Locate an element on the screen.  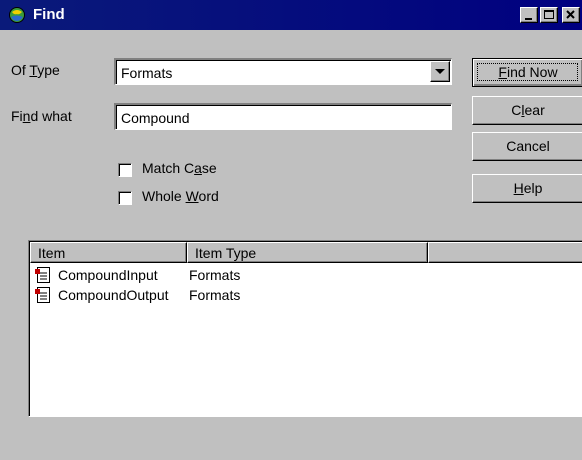
clear-label: Clear is located at coordinates (528, 110).